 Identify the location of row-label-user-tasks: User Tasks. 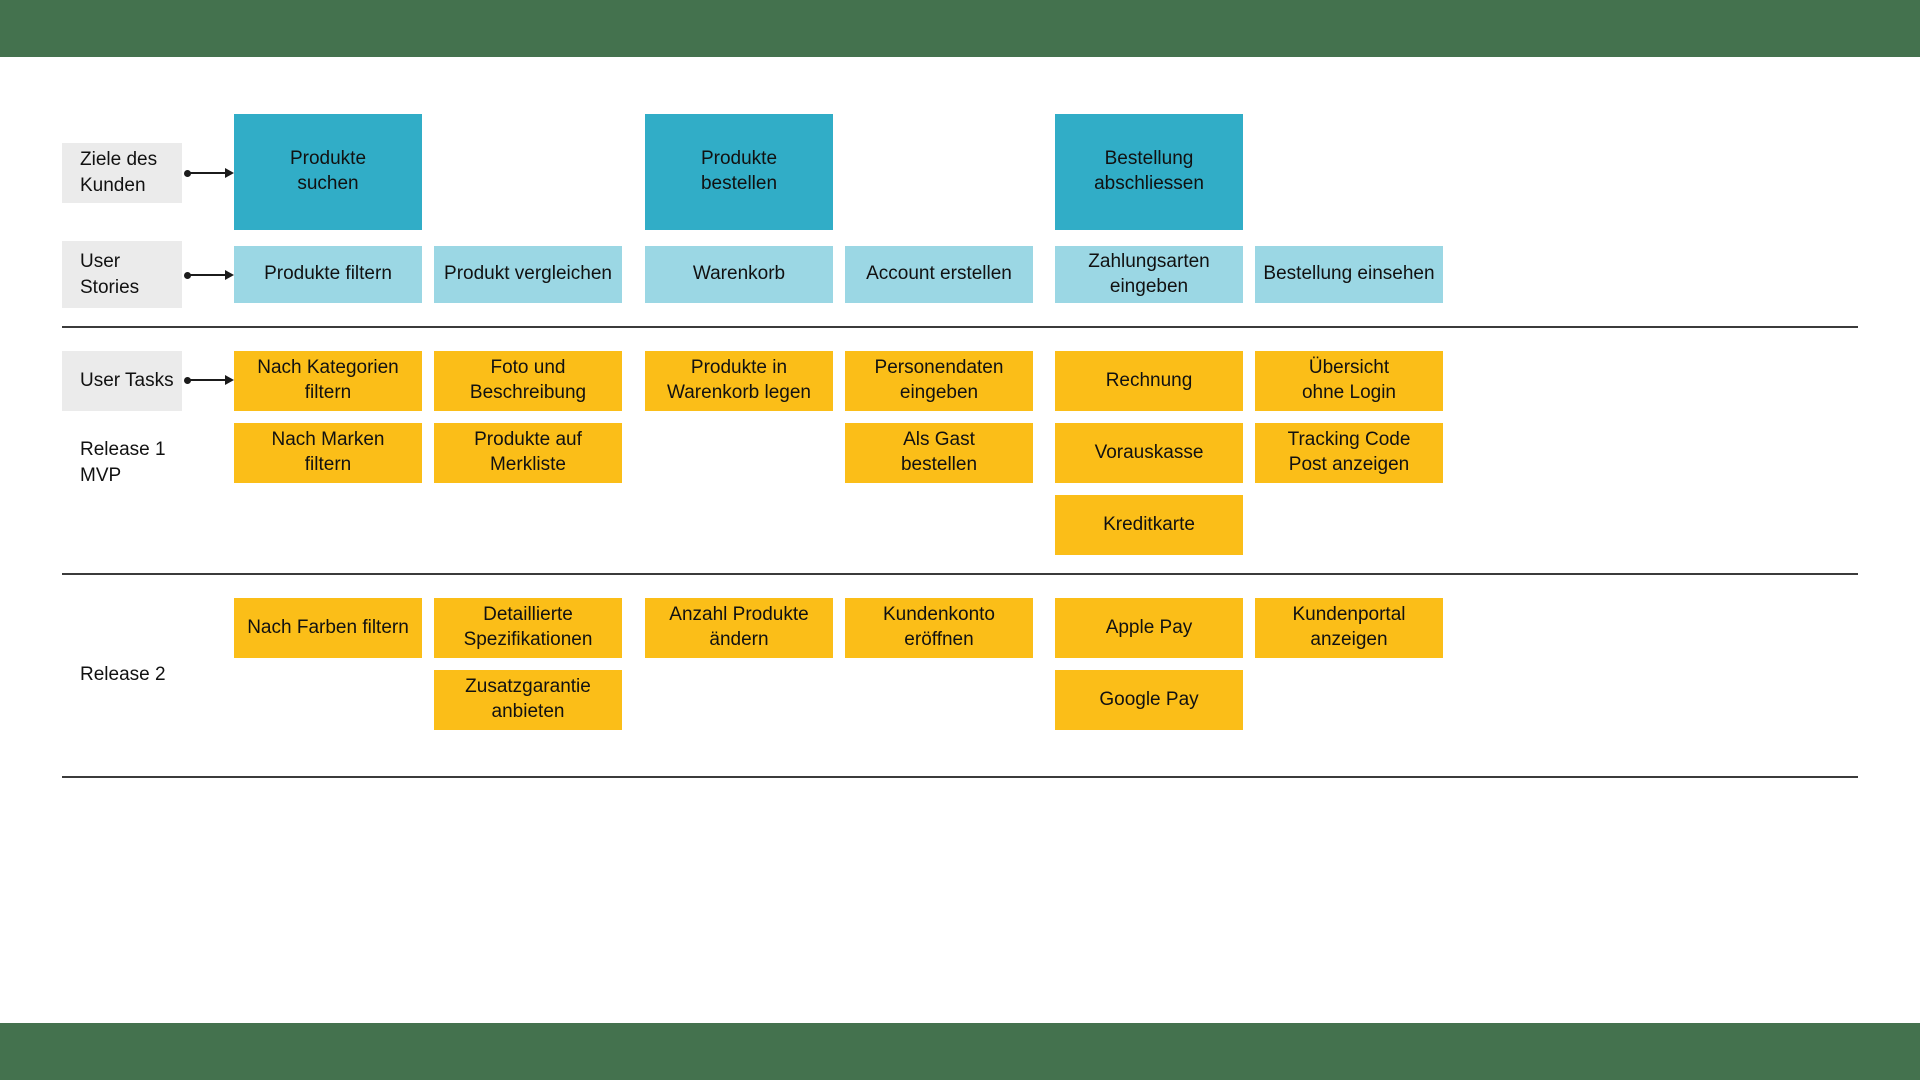
(122, 381).